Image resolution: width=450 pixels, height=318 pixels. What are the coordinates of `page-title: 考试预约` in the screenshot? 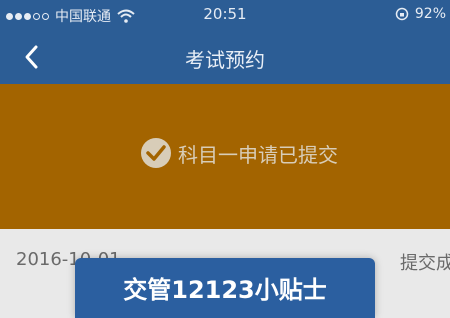 It's located at (225, 60).